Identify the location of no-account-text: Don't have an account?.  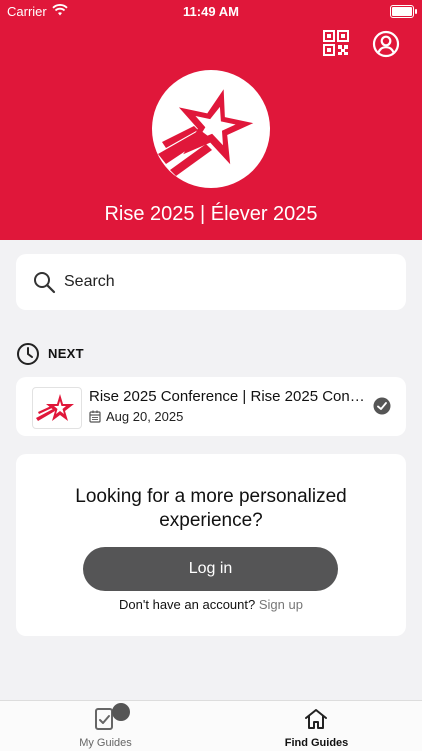
(187, 604).